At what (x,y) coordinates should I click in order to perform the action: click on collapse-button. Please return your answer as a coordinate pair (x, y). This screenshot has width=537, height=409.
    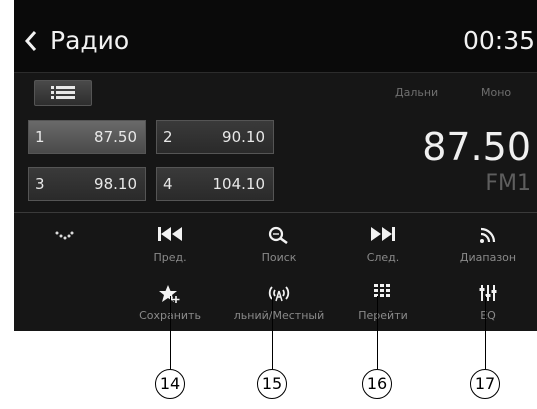
    Looking at the image, I should click on (64, 237).